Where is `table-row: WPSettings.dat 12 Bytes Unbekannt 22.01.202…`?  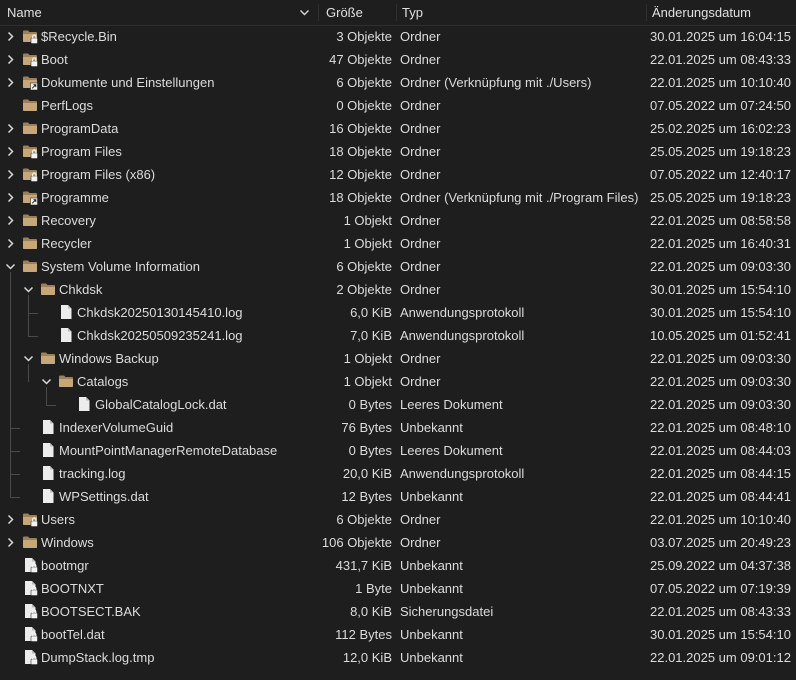 table-row: WPSettings.dat 12 Bytes Unbekannt 22.01.202… is located at coordinates (398, 496).